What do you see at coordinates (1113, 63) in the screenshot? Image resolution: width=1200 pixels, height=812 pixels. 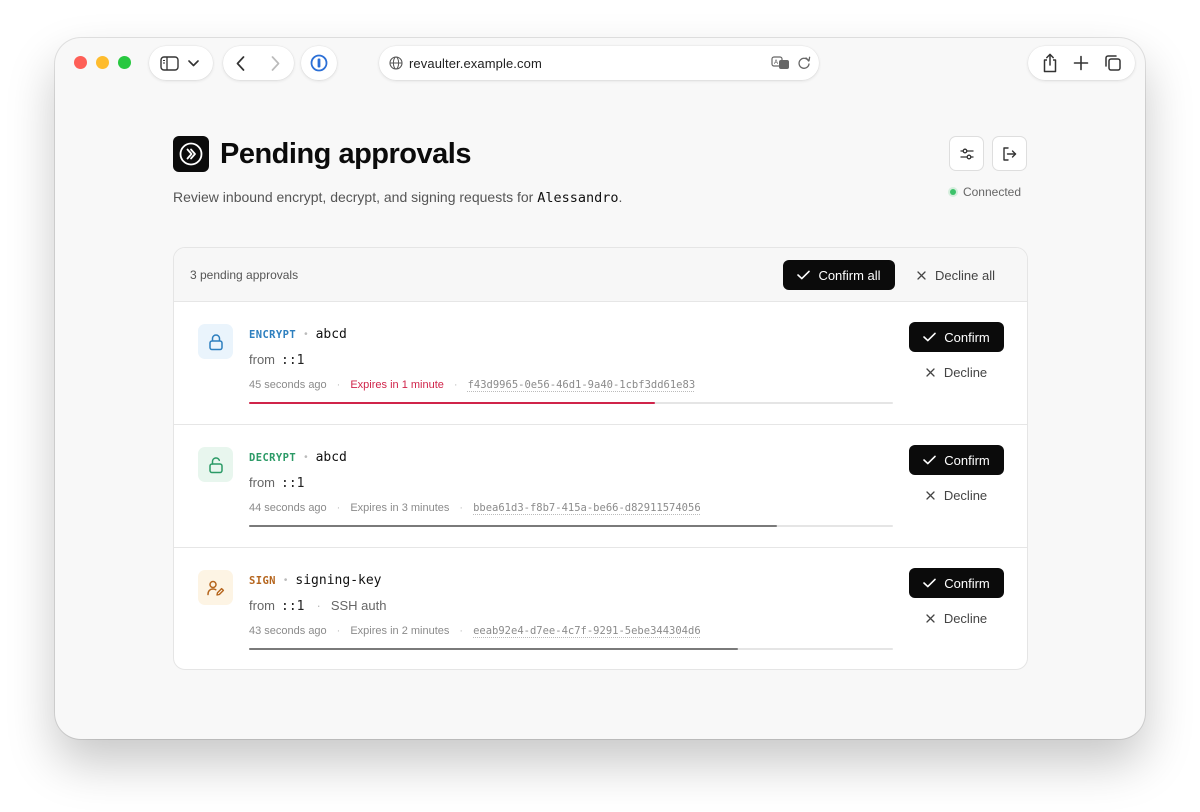 I see `tab-overview-icon` at bounding box center [1113, 63].